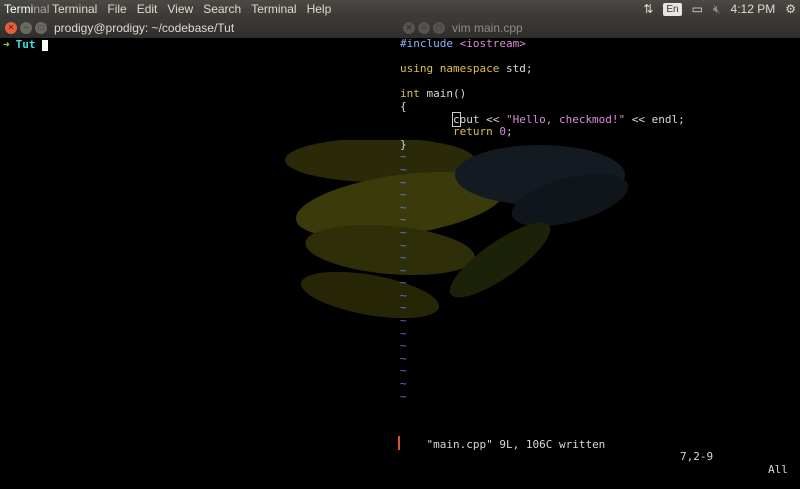 This screenshot has height=489, width=800. I want to click on left-terminal-titlebar: ✕ – □ prodigy@prodigy: ~/codebase/Tut, so click(199, 28).